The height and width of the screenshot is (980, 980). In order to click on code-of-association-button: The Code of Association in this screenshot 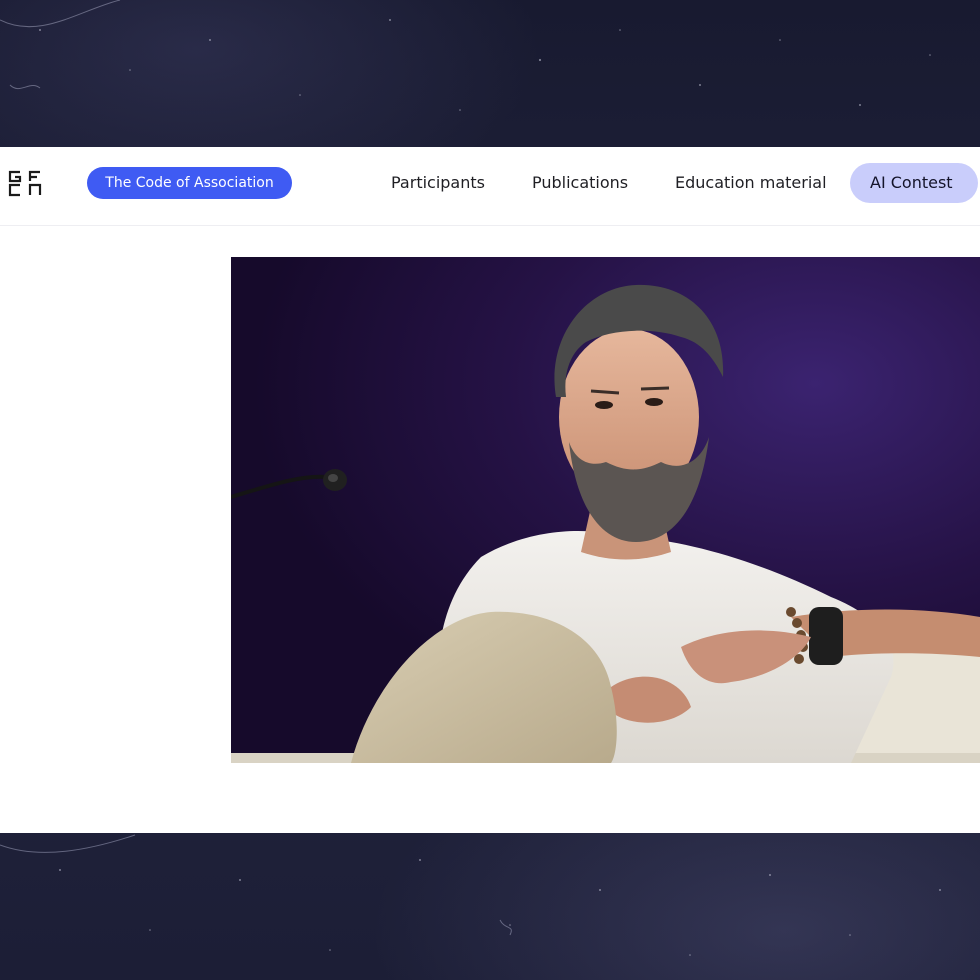, I will do `click(189, 183)`.